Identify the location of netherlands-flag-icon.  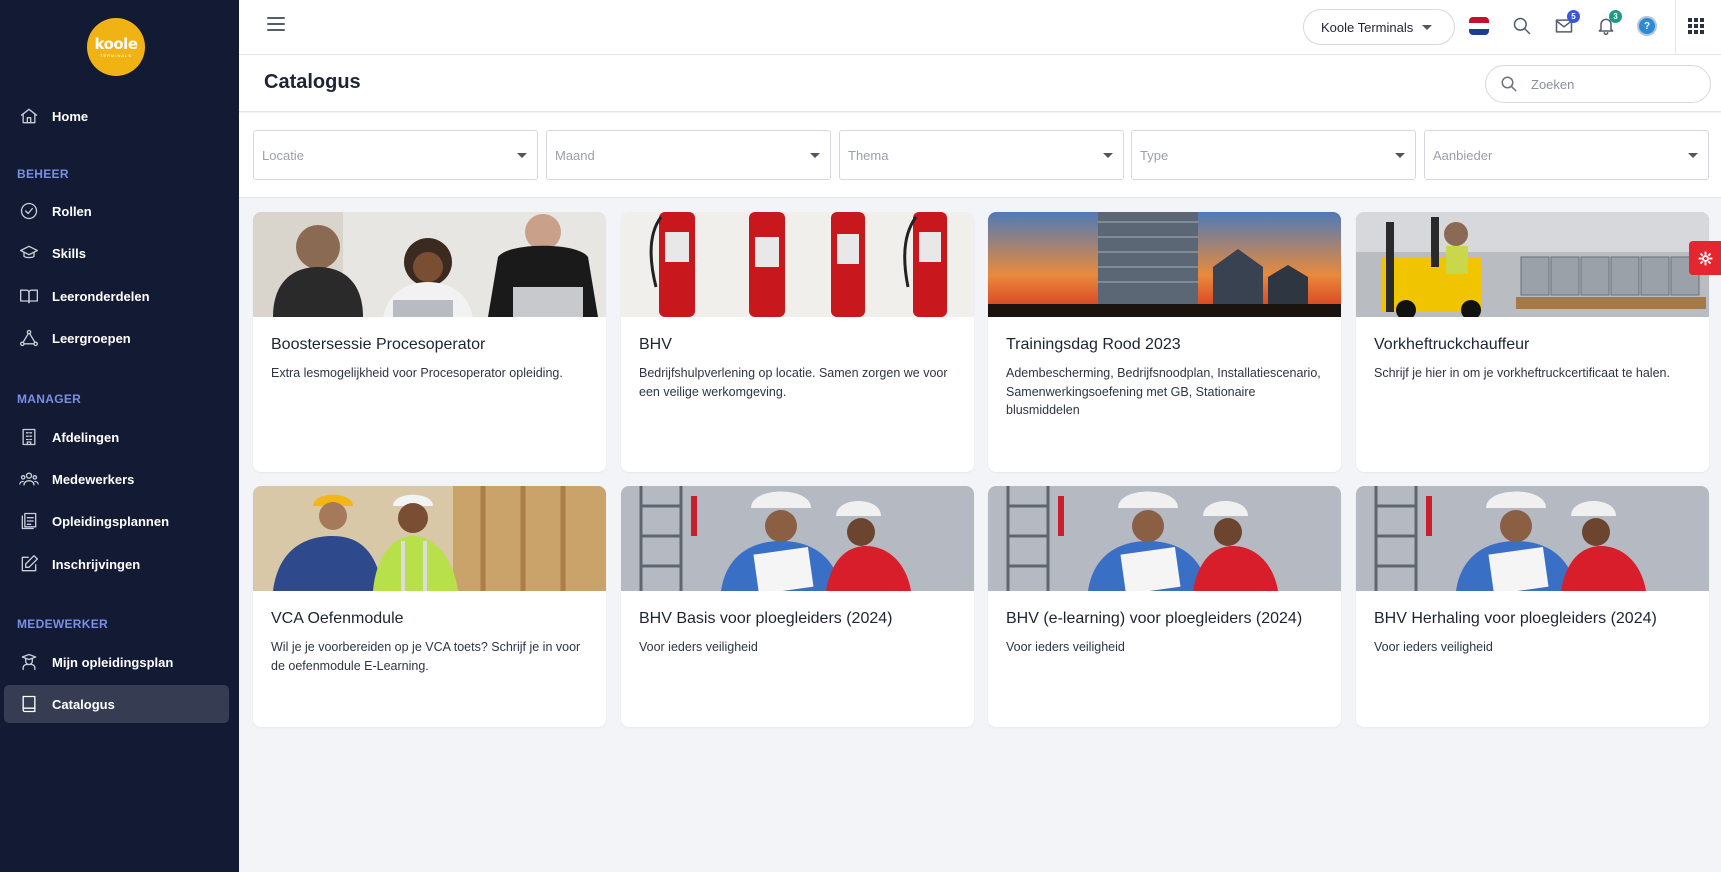
(1479, 26).